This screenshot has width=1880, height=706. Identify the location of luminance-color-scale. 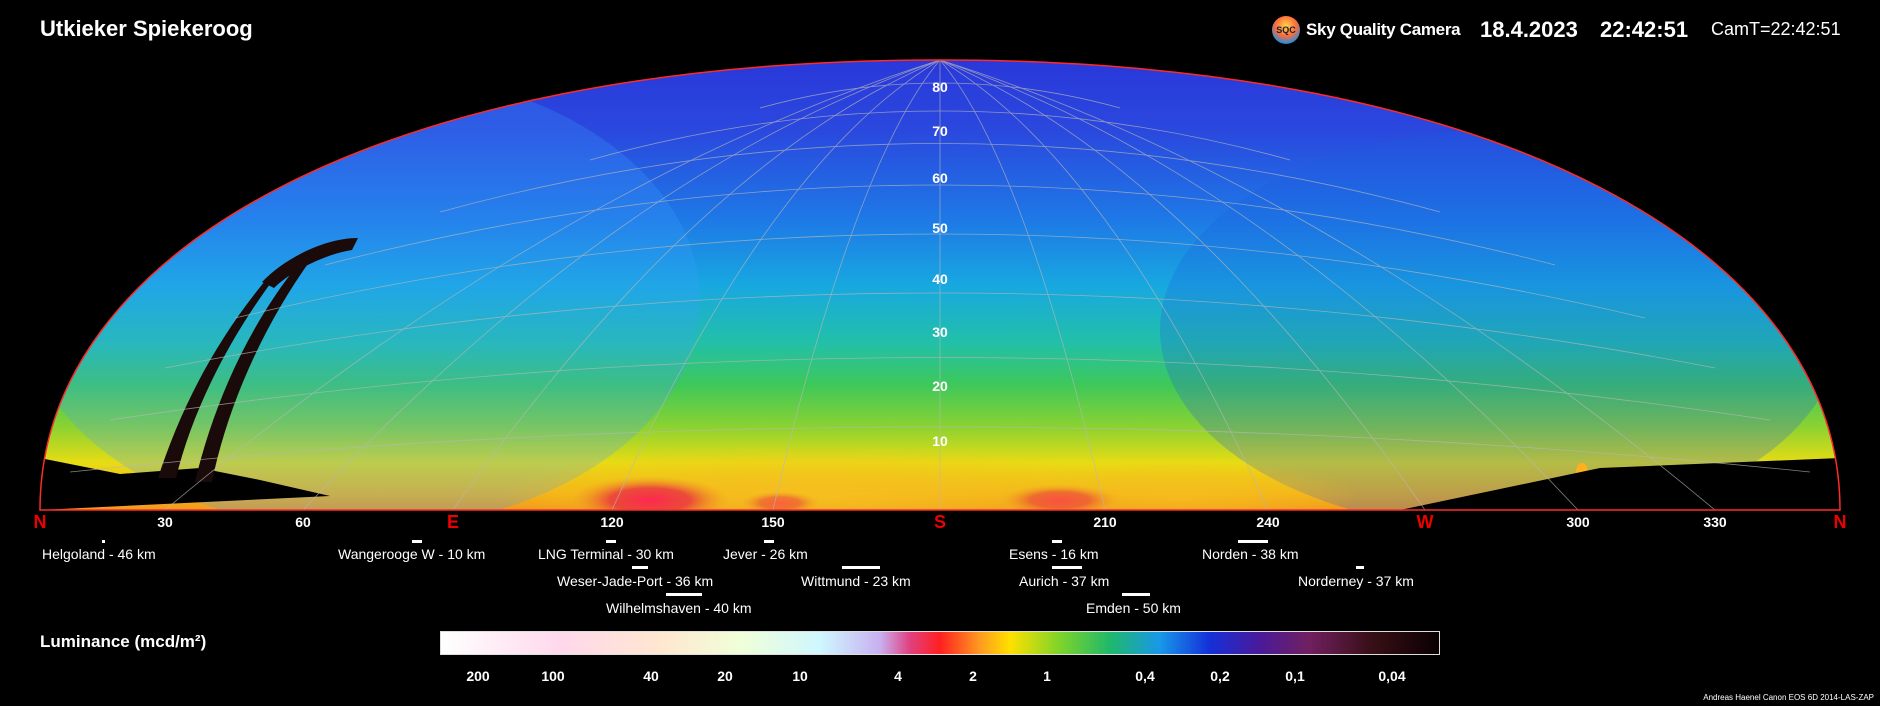
(940, 643).